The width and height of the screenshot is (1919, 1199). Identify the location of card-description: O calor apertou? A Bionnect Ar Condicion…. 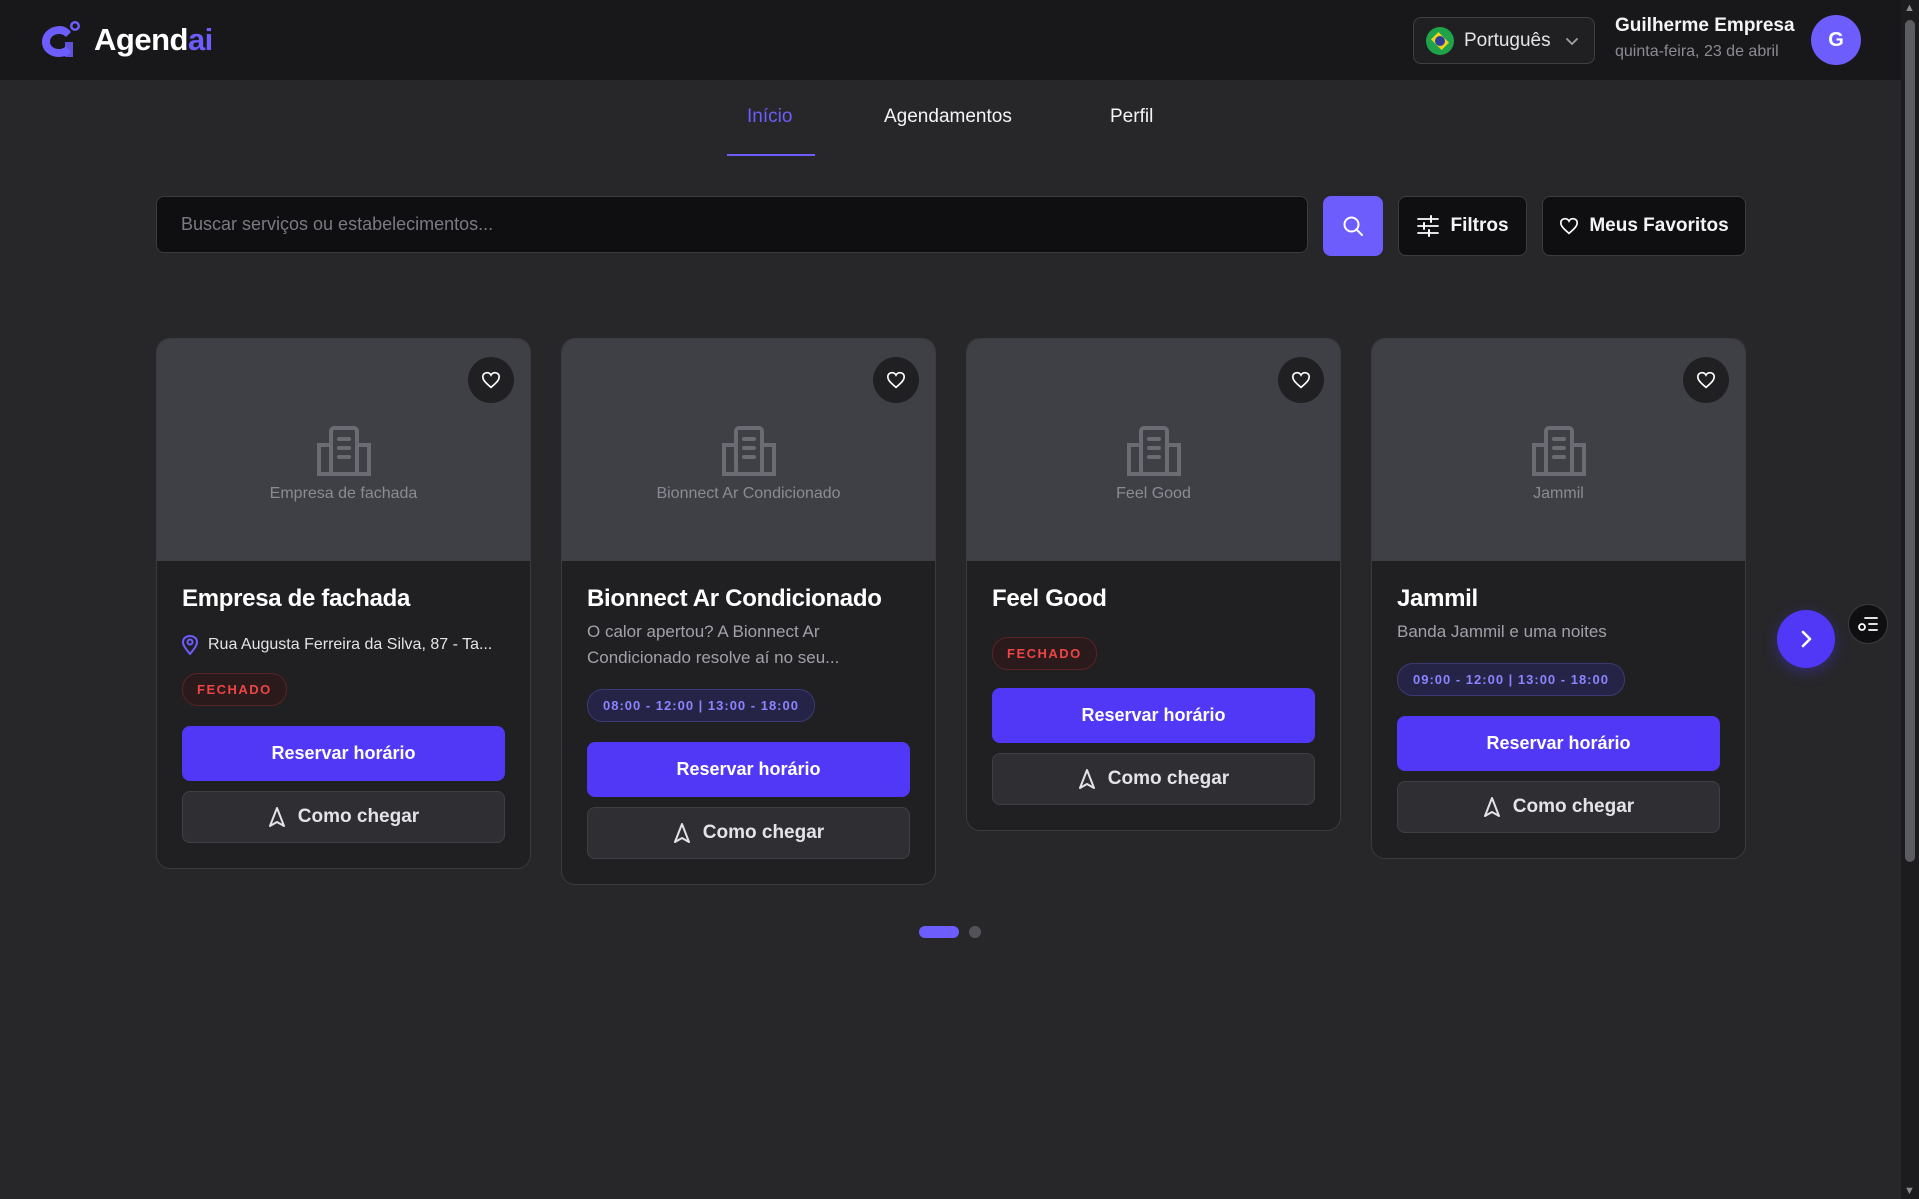
(713, 644).